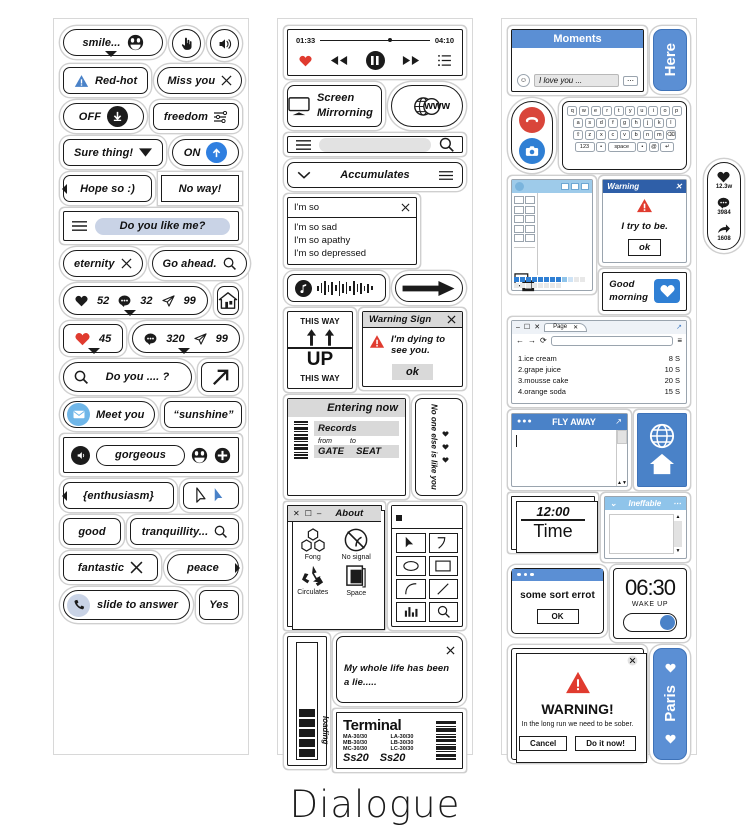 This screenshot has height=834, width=750. Describe the element at coordinates (334, 562) in the screenshot. I see `about-icons-grid: Fong No signal Circulates Space` at that location.